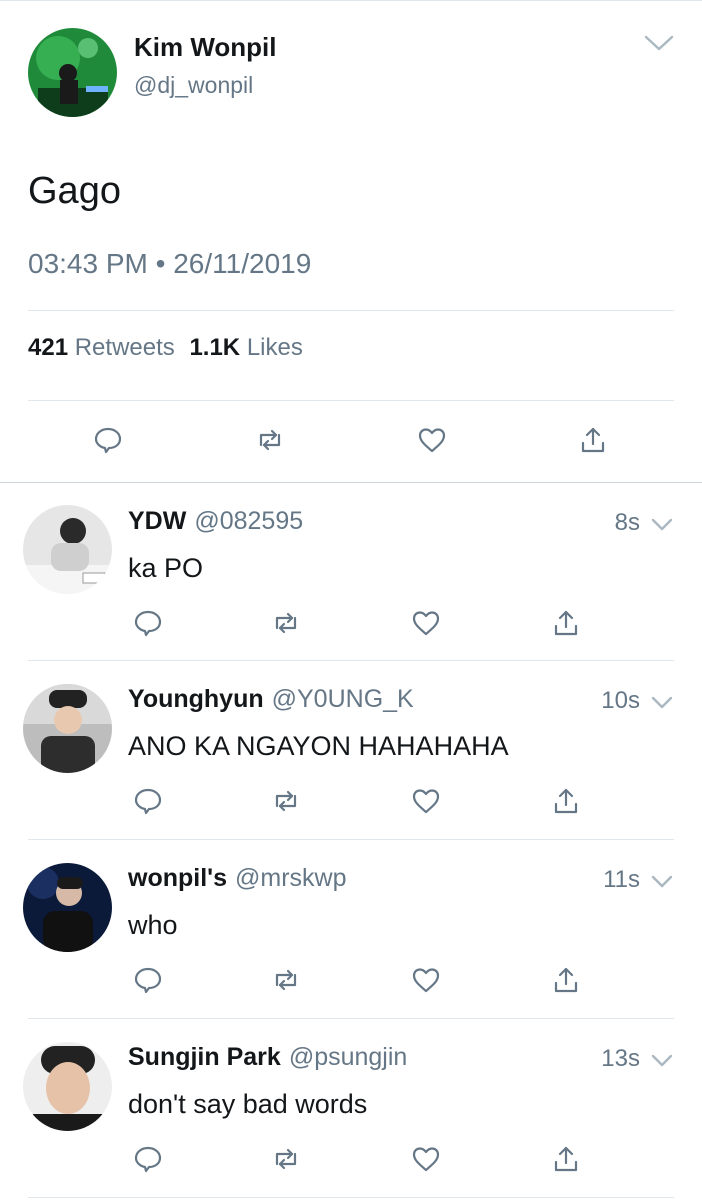  What do you see at coordinates (620, 700) in the screenshot?
I see `reply-time: 10s` at bounding box center [620, 700].